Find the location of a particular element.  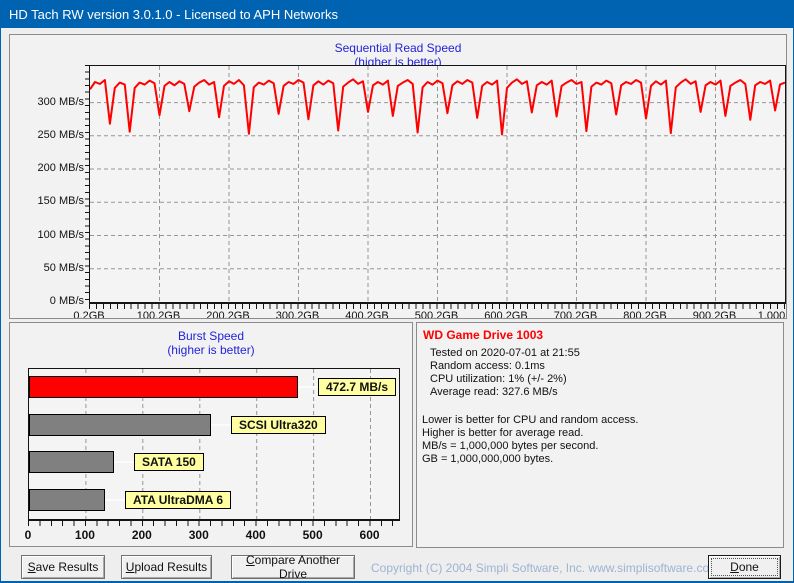

done-label: Done is located at coordinates (744, 567).